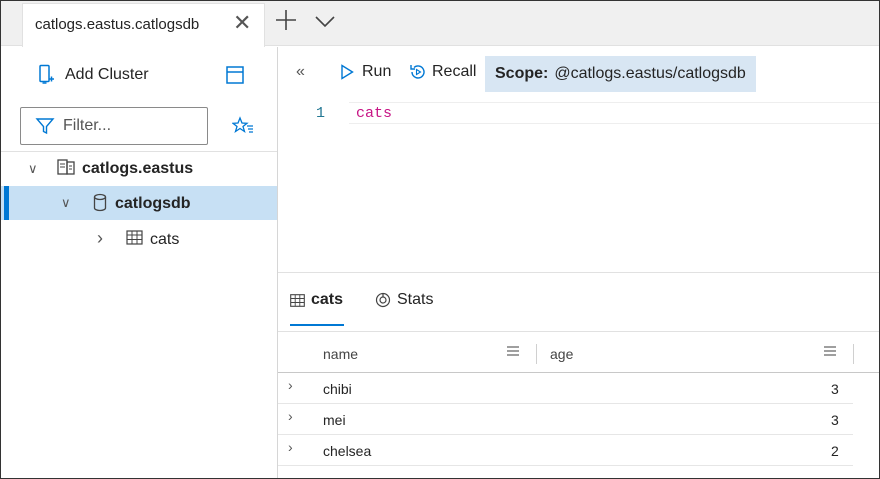  I want to click on plus-icon, so click(286, 20).